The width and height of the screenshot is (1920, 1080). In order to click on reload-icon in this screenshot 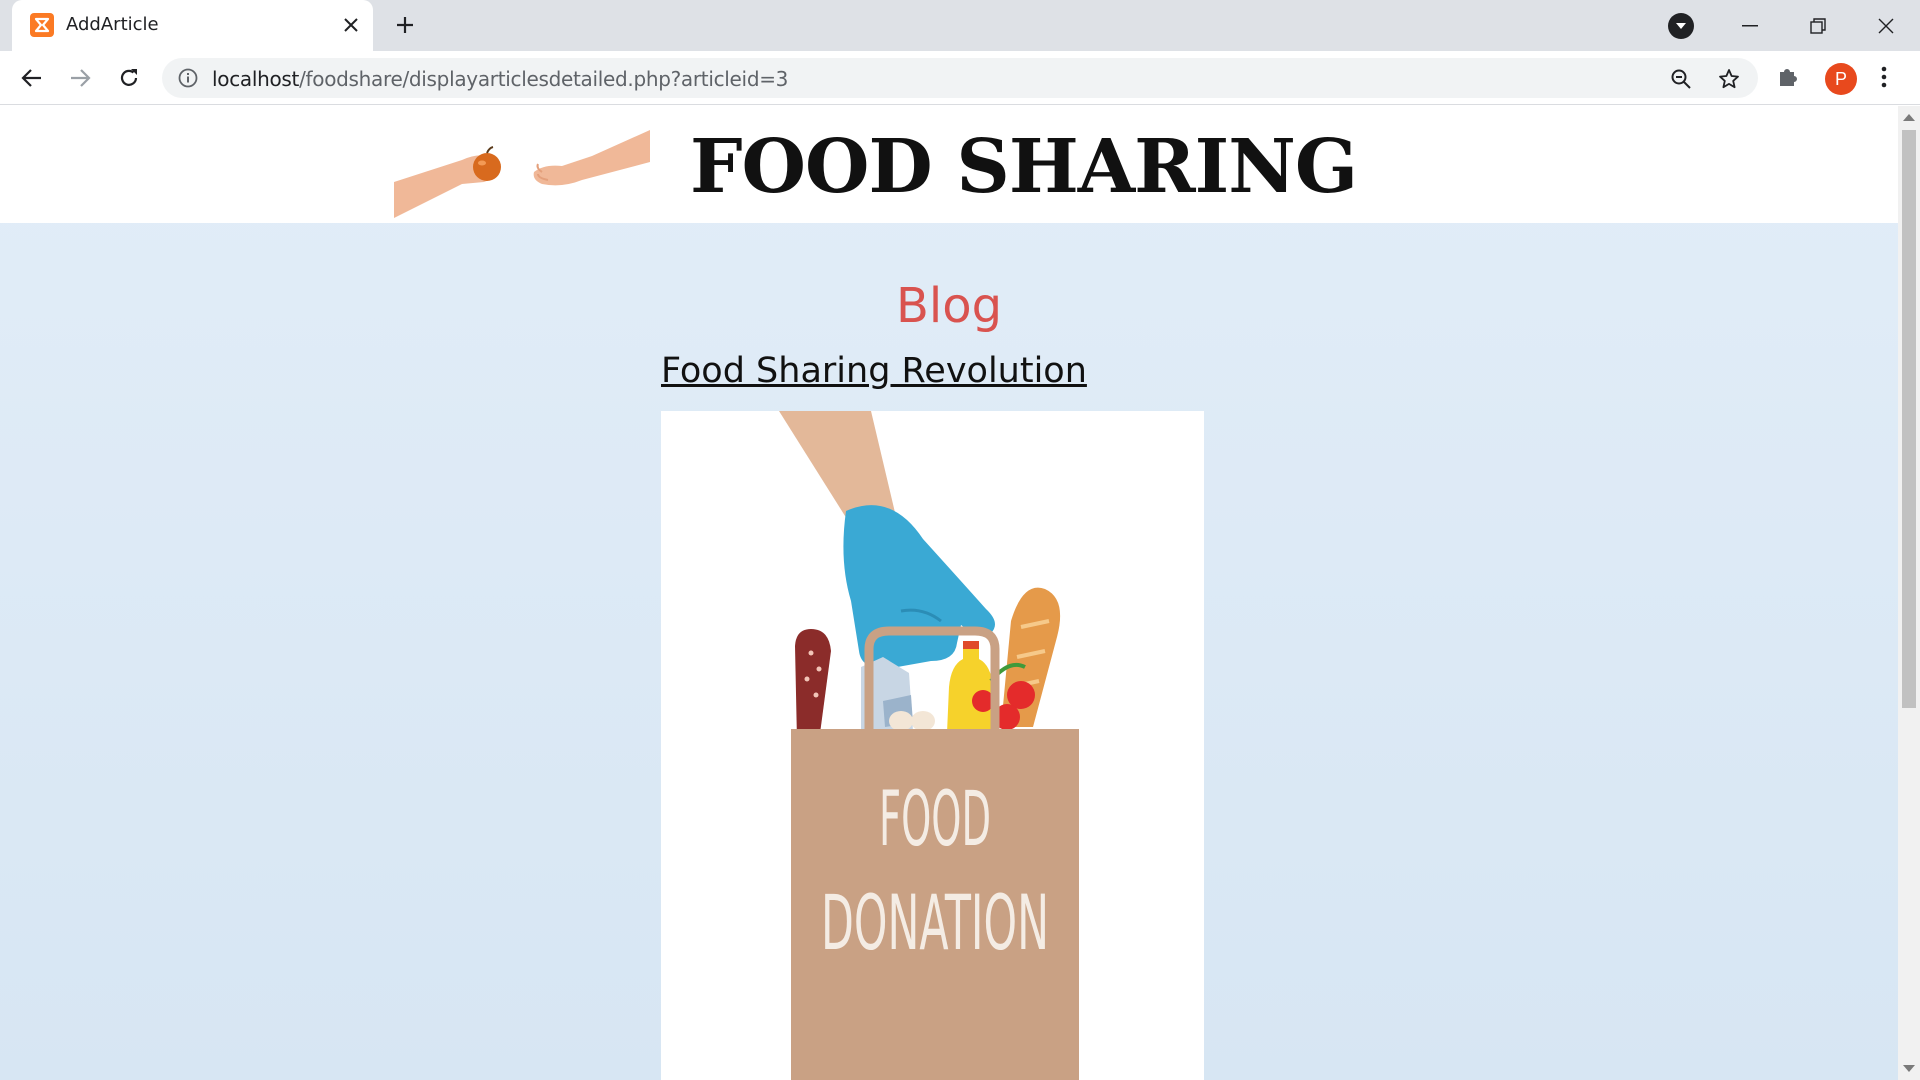, I will do `click(129, 78)`.